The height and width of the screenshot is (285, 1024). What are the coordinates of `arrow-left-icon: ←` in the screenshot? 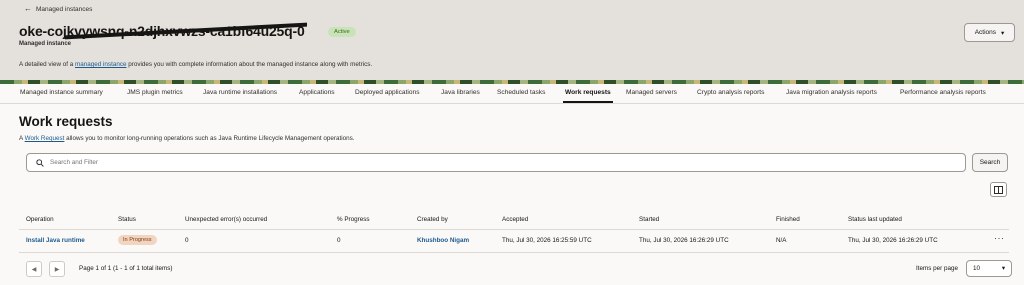 It's located at (28, 8).